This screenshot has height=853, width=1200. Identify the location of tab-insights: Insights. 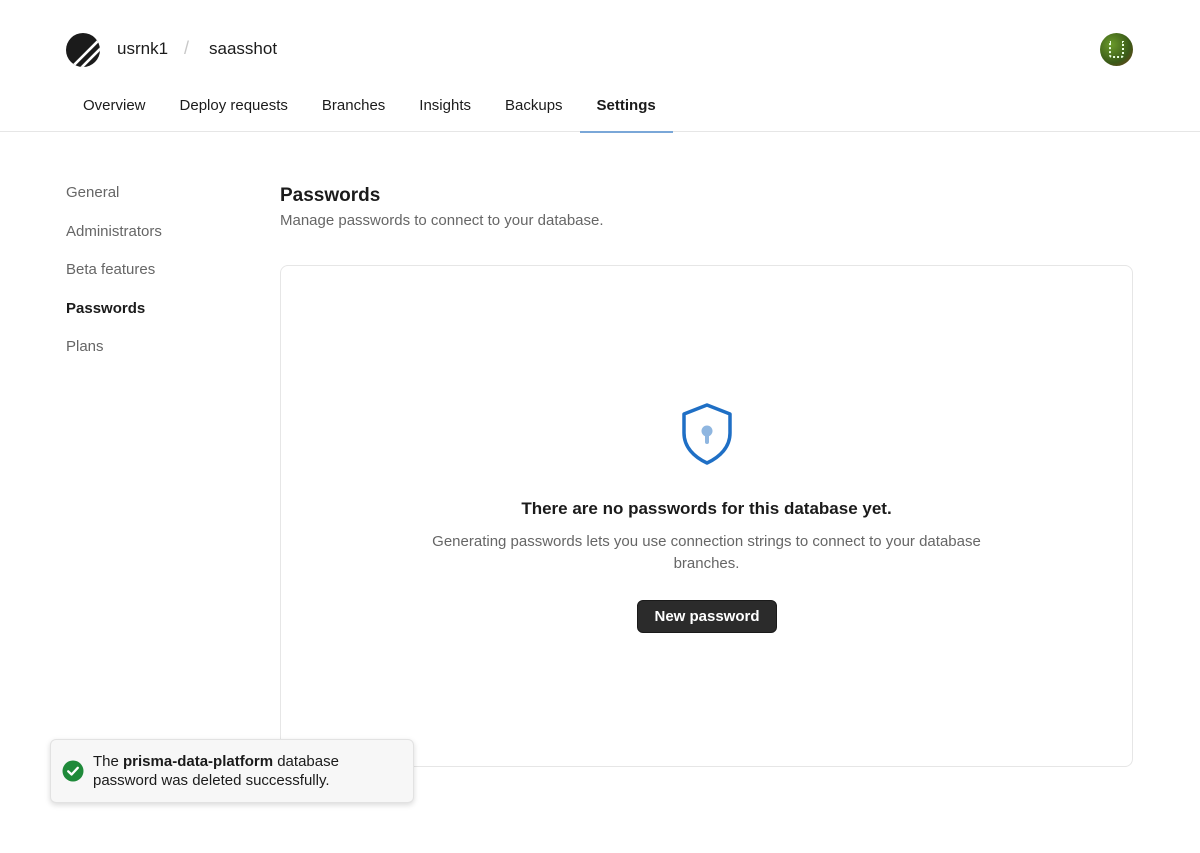
(445, 111).